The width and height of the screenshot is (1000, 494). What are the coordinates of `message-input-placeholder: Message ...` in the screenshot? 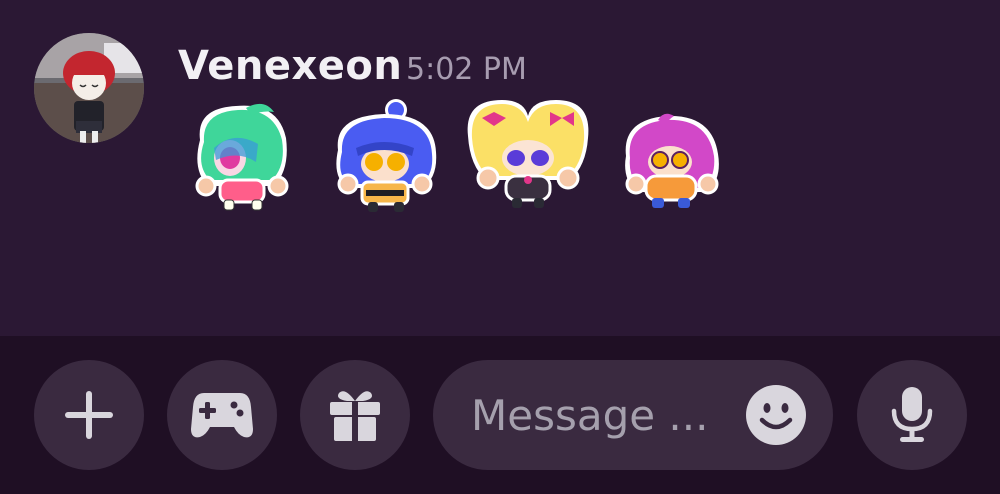 It's located at (590, 415).